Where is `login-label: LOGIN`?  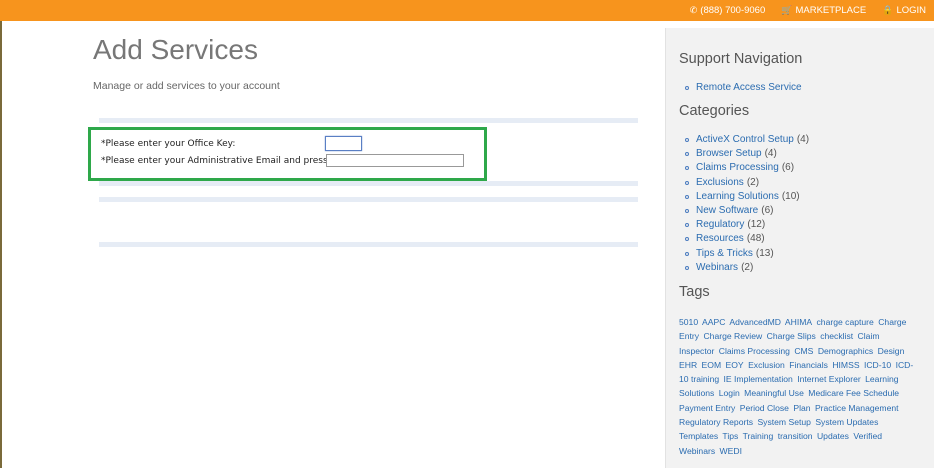 login-label: LOGIN is located at coordinates (911, 10).